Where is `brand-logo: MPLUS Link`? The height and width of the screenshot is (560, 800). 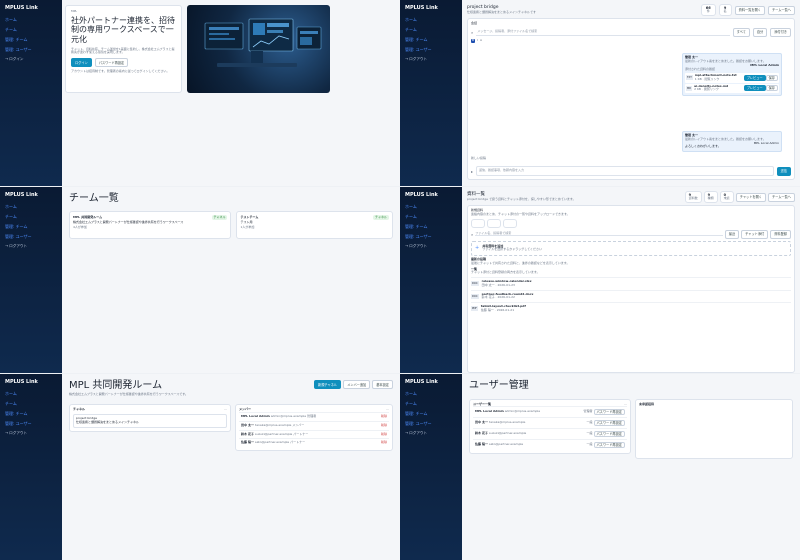
brand-logo: MPLUS Link is located at coordinates (21, 195).